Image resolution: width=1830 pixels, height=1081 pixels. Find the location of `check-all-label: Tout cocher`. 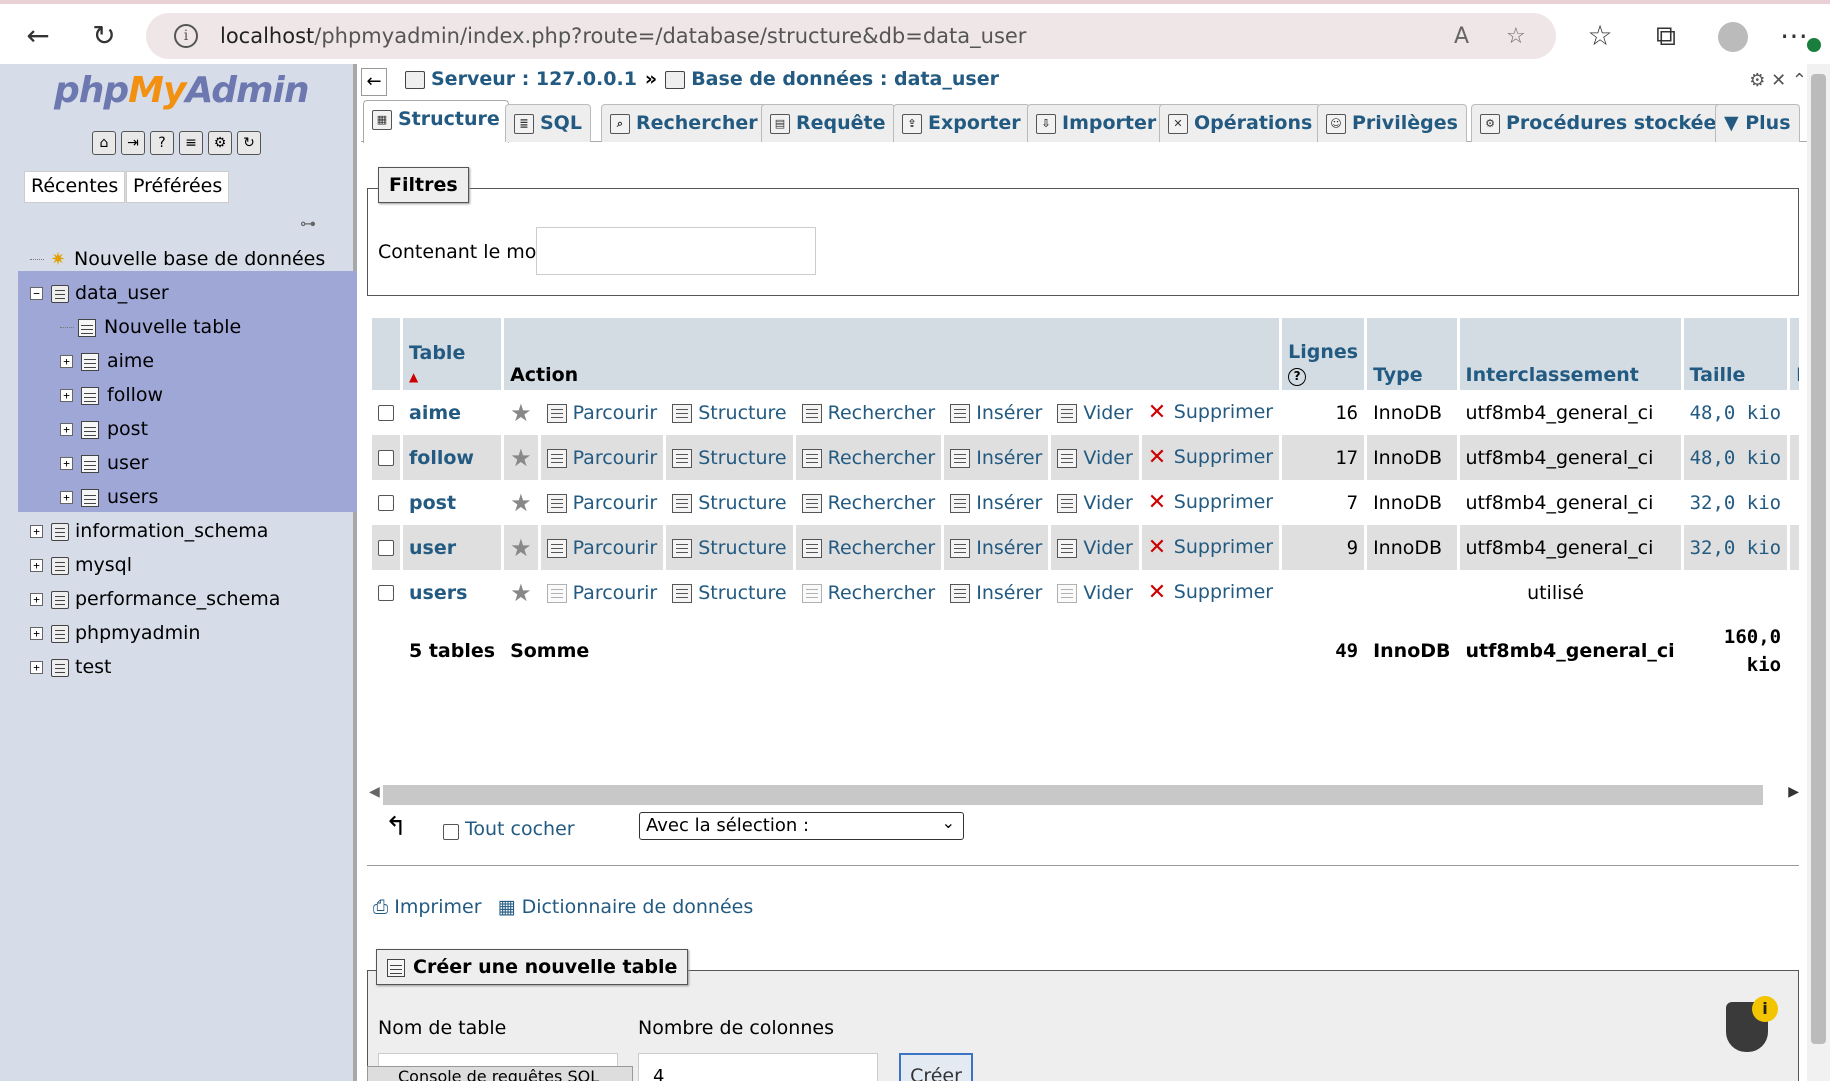

check-all-label: Tout cocher is located at coordinates (520, 829).